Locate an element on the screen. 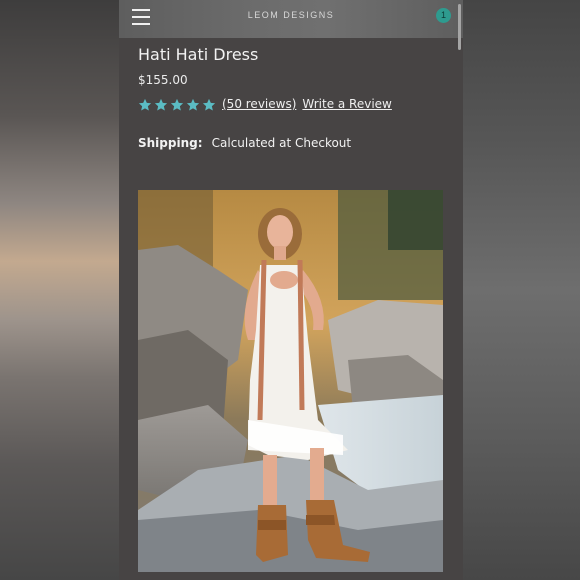 Image resolution: width=580 pixels, height=580 pixels. shipping-label: Shipping: is located at coordinates (170, 143).